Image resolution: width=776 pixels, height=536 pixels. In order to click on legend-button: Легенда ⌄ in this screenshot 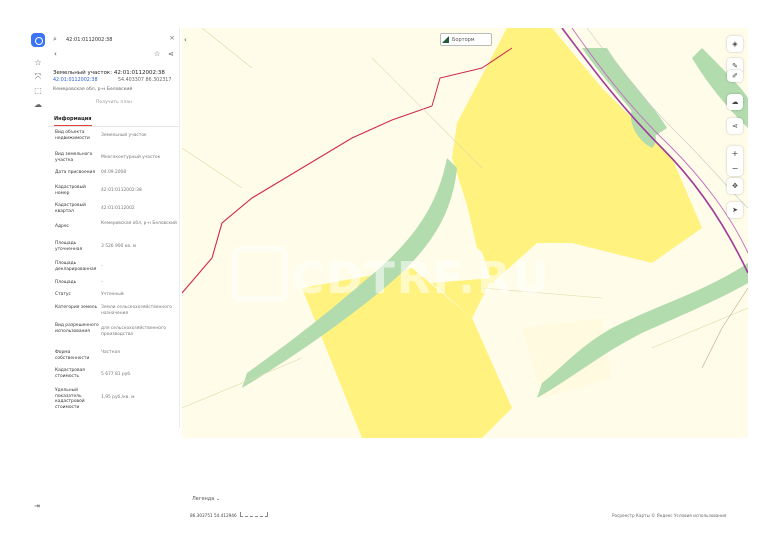, I will do `click(206, 499)`.